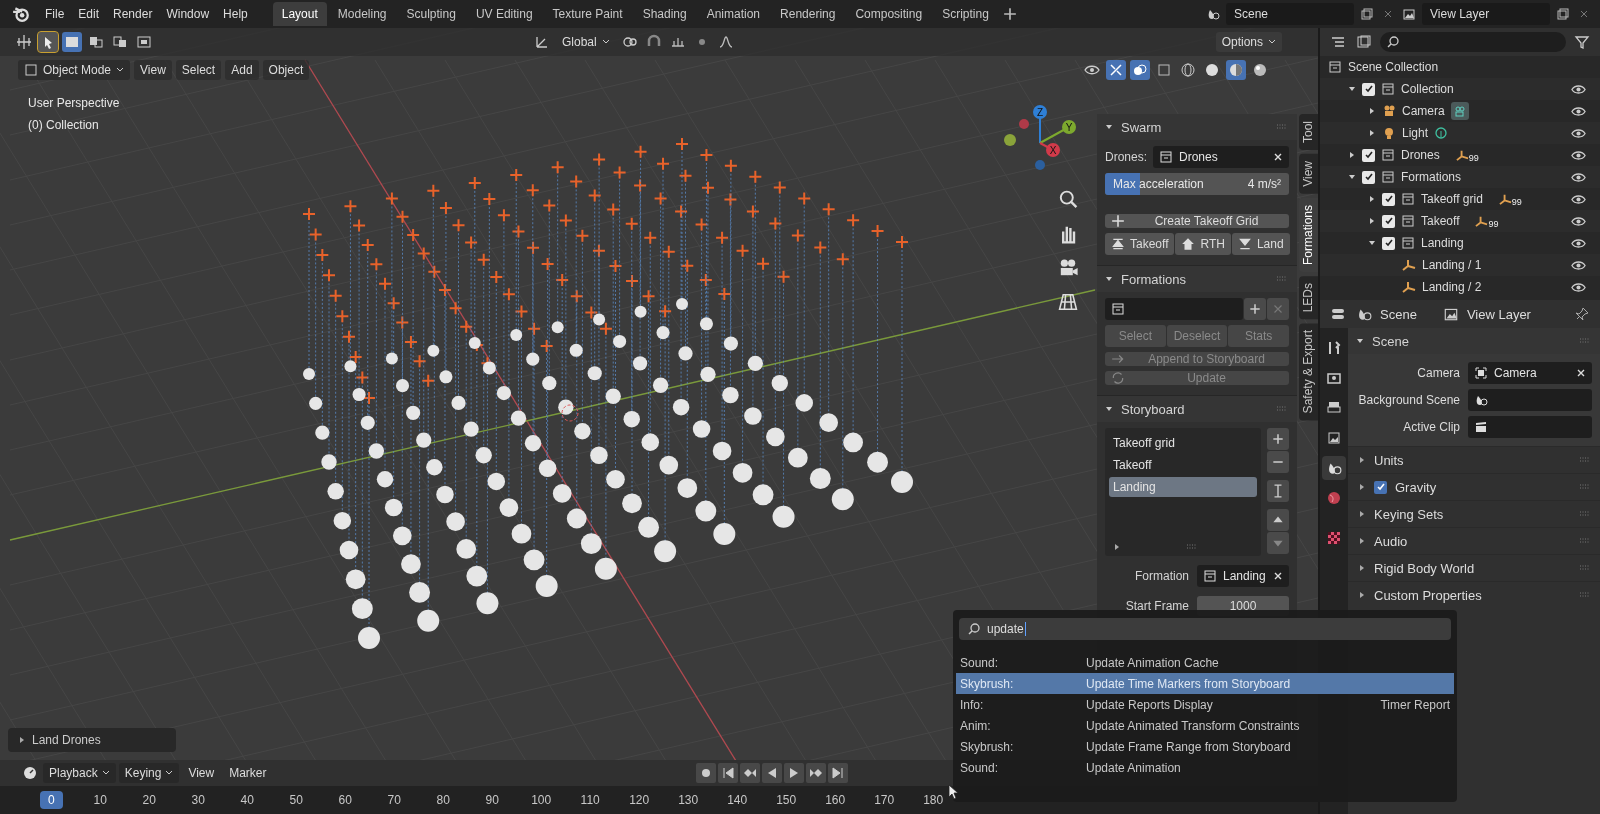 This screenshot has height=814, width=1600. Describe the element at coordinates (586, 42) in the screenshot. I see `orientation-dropdown: Global` at that location.